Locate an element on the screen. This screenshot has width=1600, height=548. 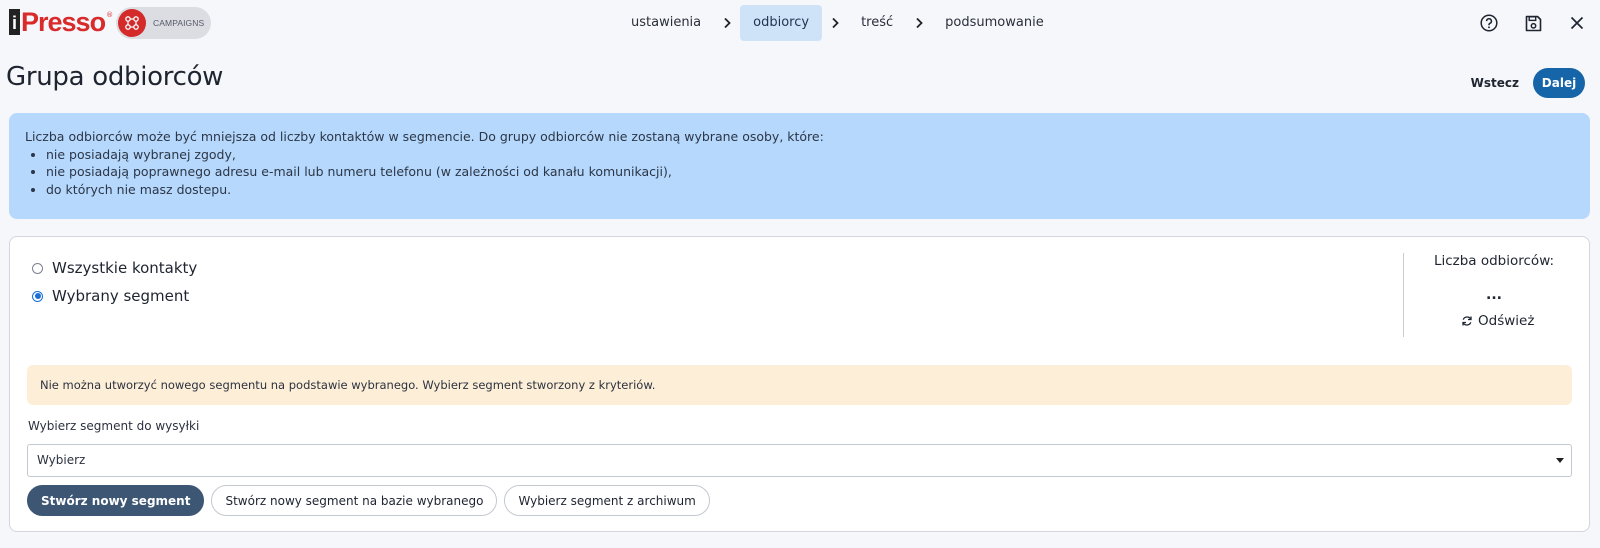
create-segment-button: Stwórz nowy segment is located at coordinates (116, 500).